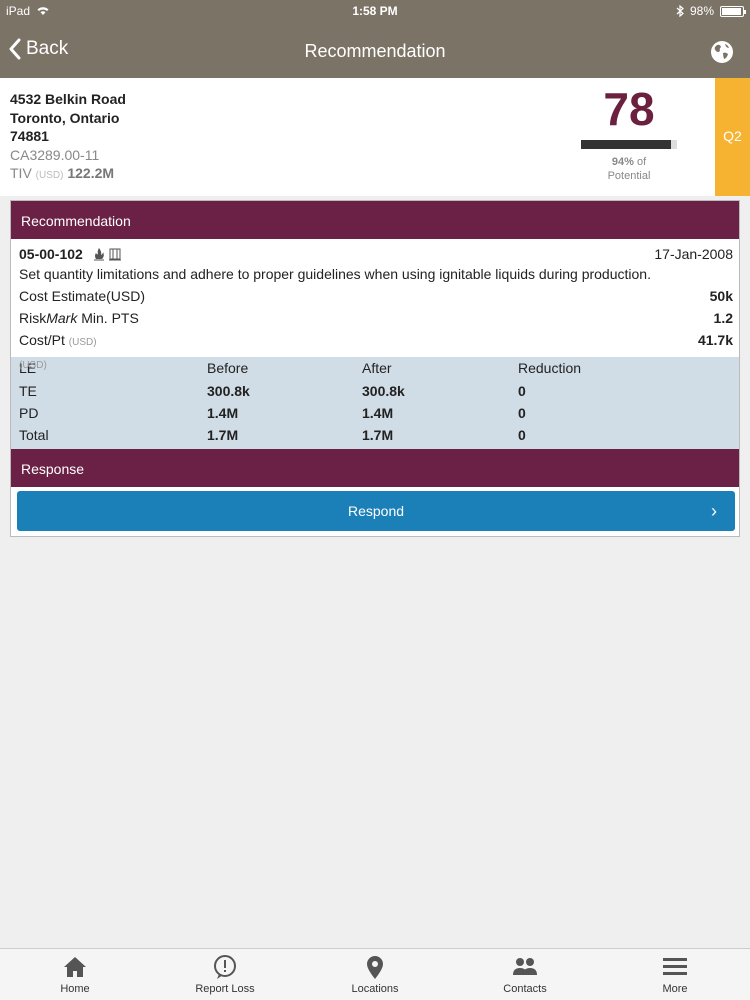 This screenshot has height=1000, width=750. I want to click on tab-report-loss: Report Loss, so click(225, 974).